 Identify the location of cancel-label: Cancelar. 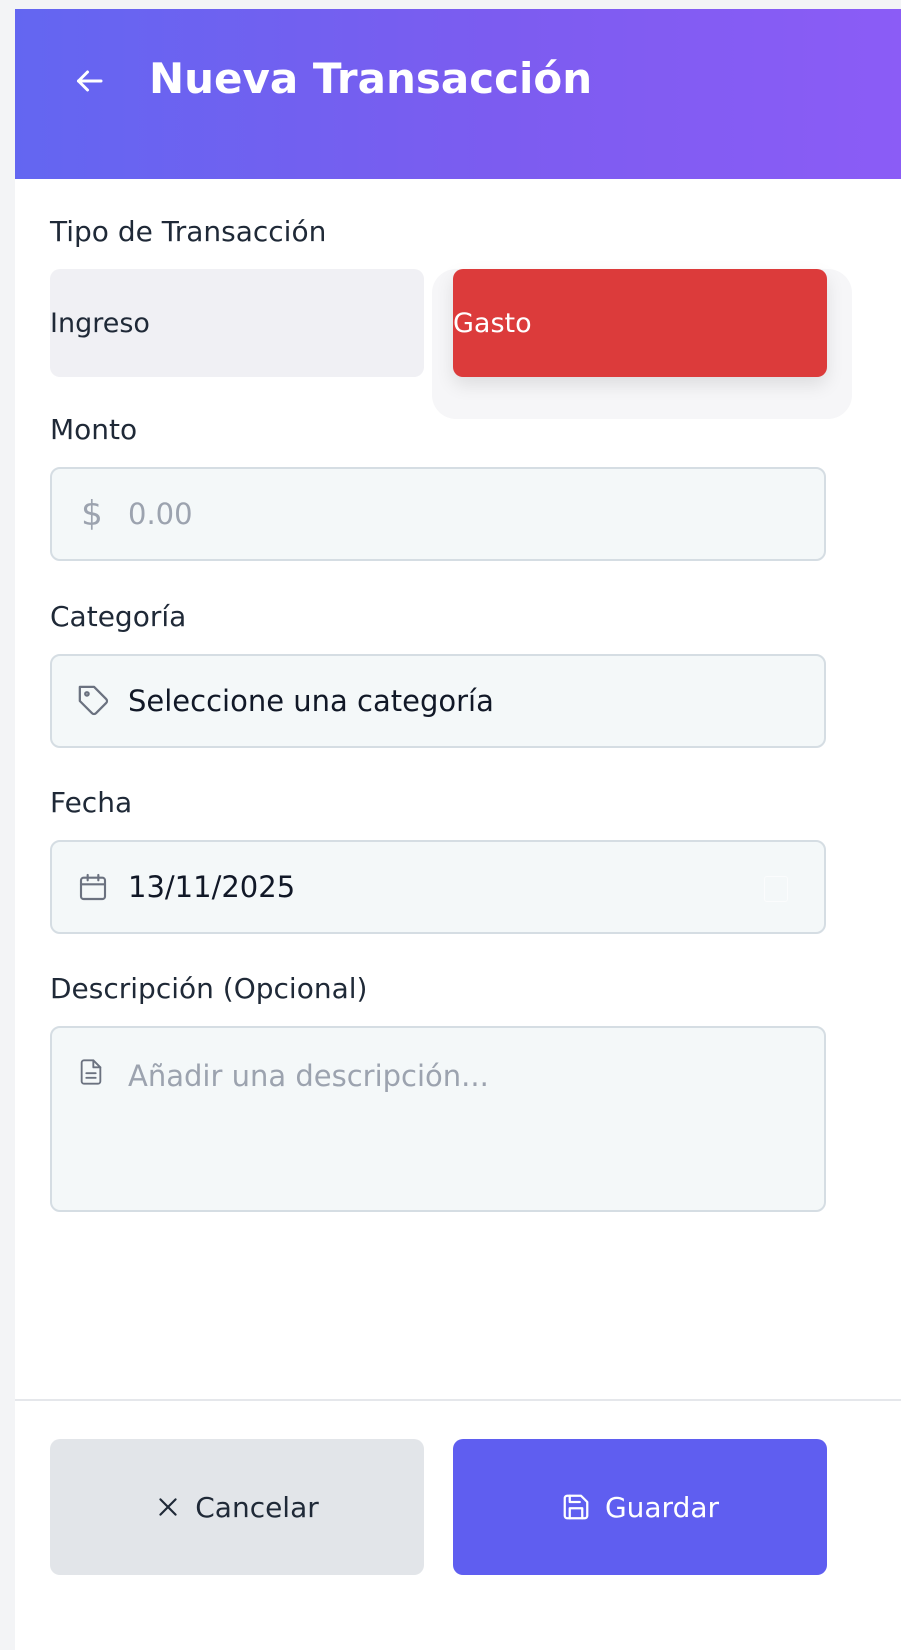
(257, 1507).